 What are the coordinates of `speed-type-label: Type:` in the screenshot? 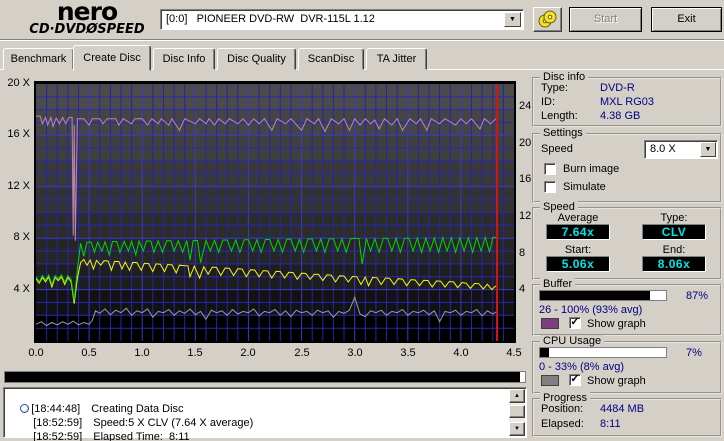 It's located at (674, 218).